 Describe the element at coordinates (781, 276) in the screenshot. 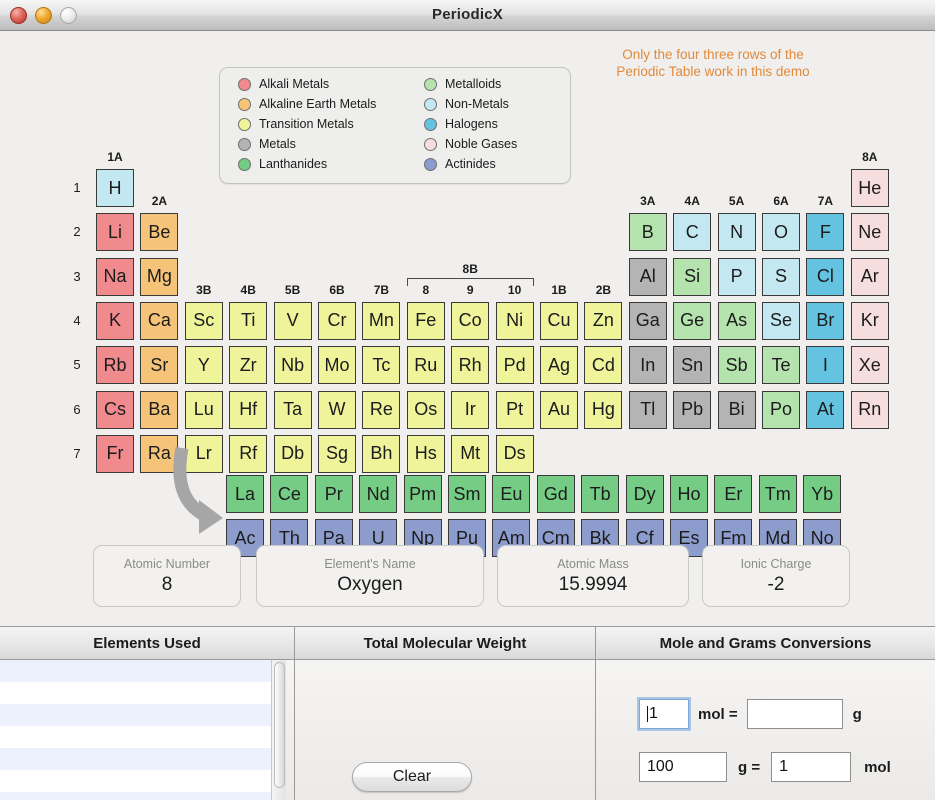

I see `element-cell-S: S` at that location.